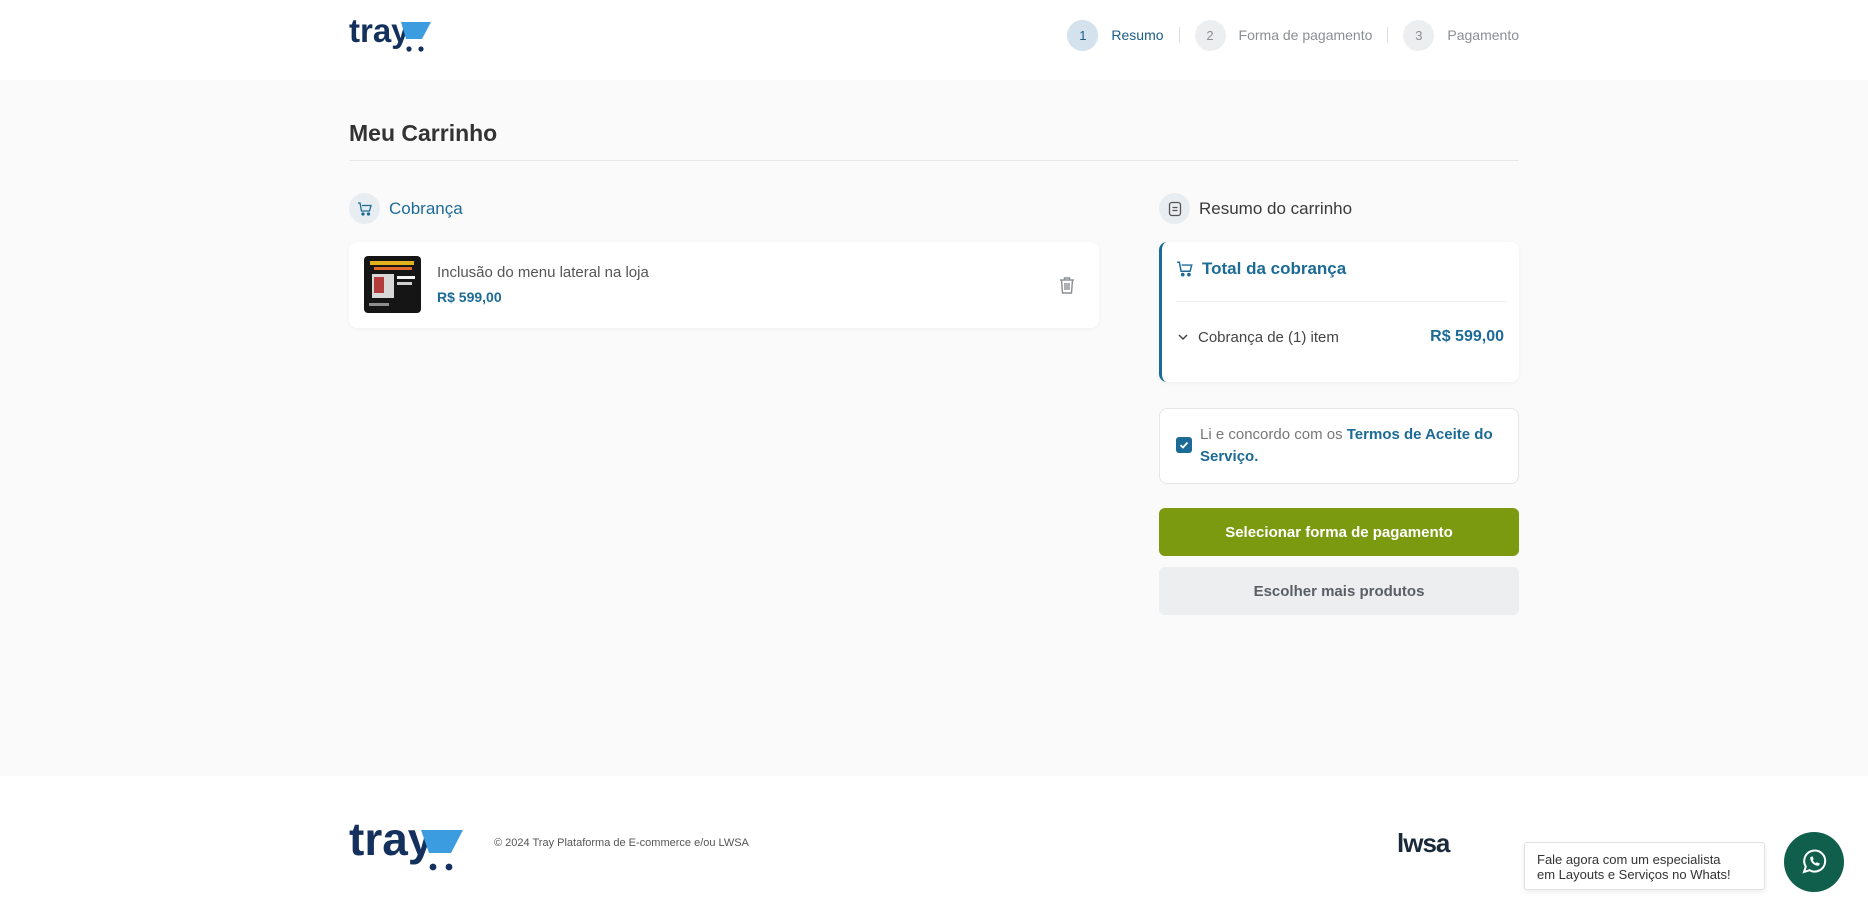 Image resolution: width=1868 pixels, height=905 pixels. I want to click on step-label: Forma de pagamento, so click(1305, 35).